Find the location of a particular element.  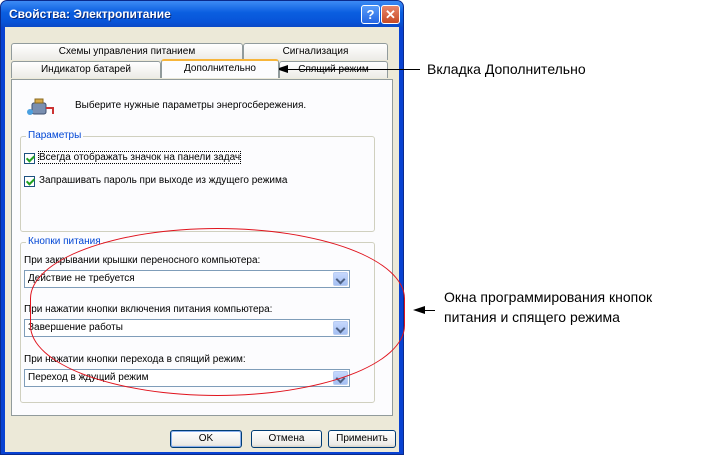

tab-power-schemes: Схемы управления питанием is located at coordinates (127, 51).